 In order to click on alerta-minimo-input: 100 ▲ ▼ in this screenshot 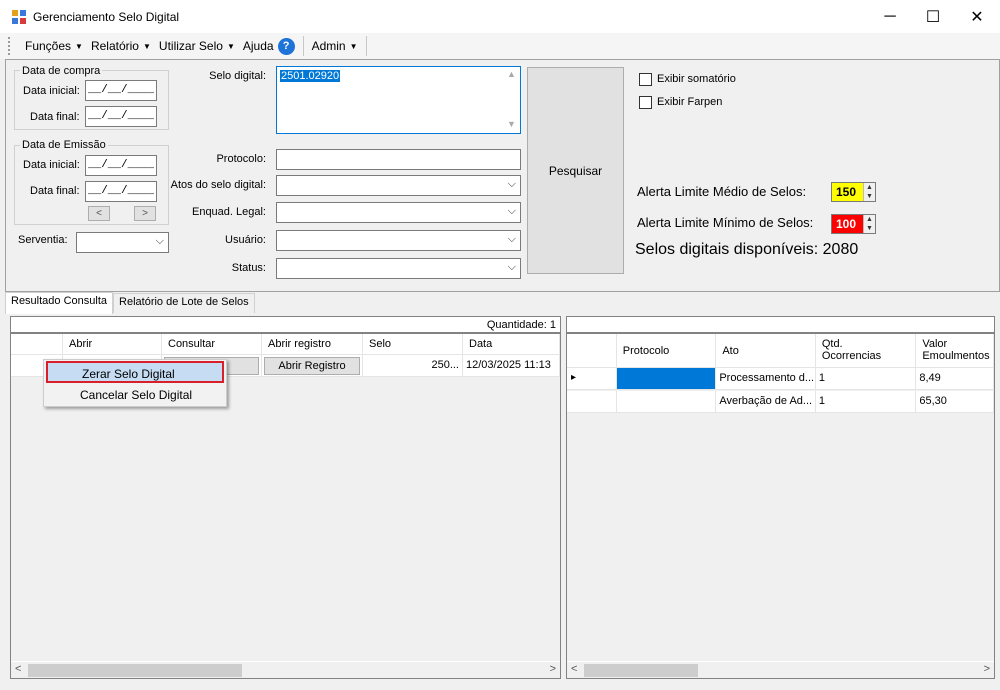, I will do `click(853, 224)`.